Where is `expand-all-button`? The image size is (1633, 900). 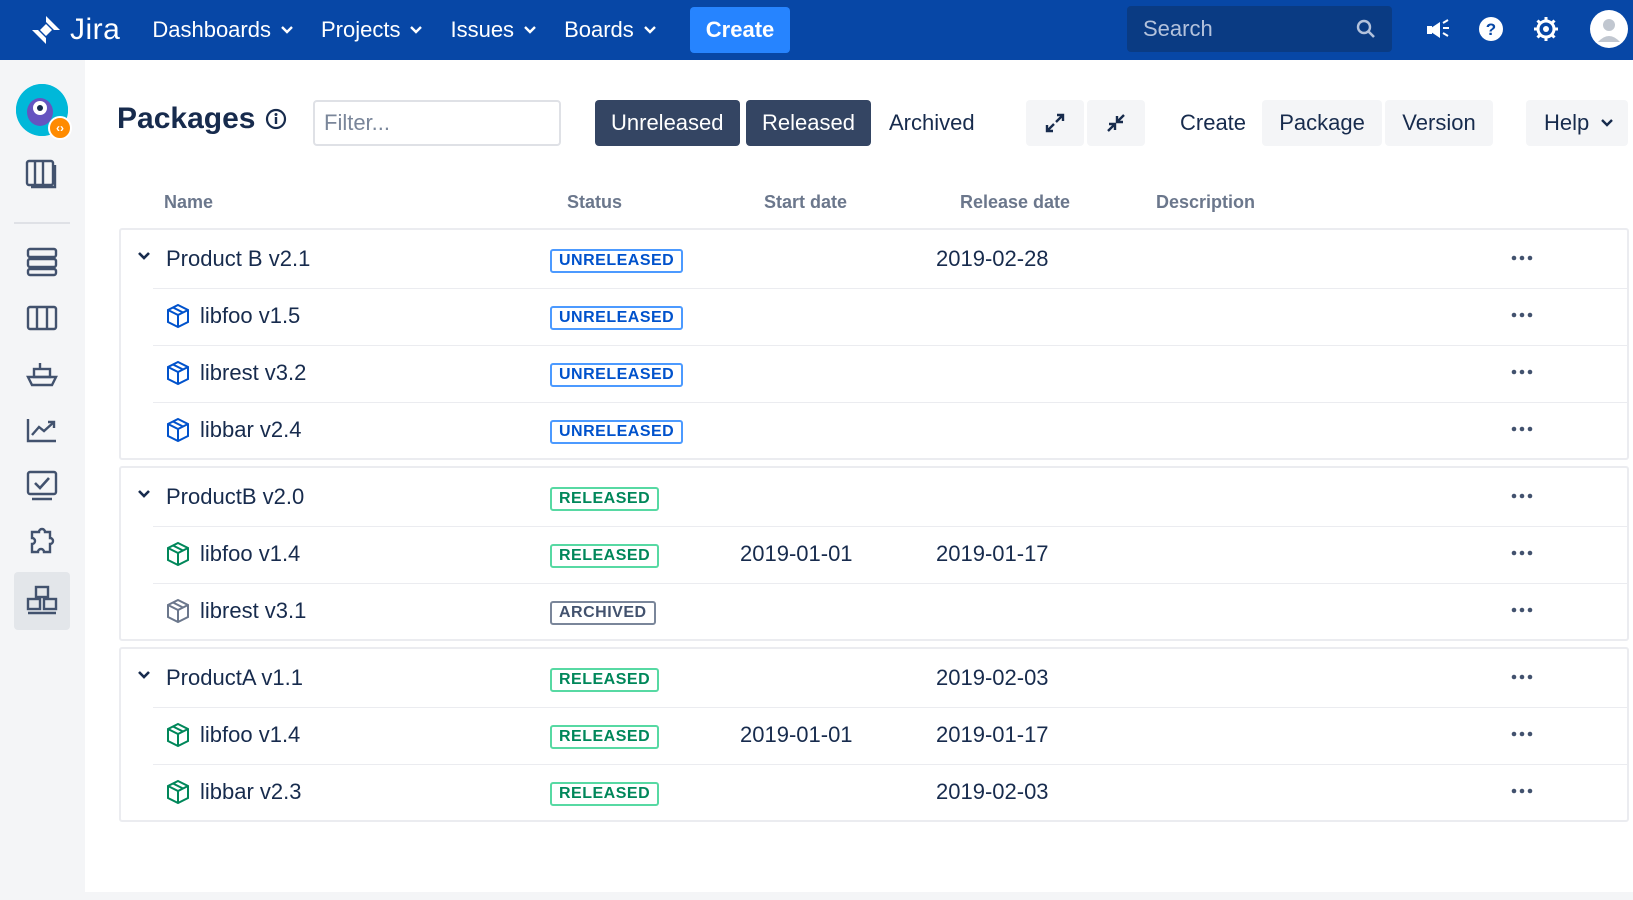 expand-all-button is located at coordinates (1055, 123).